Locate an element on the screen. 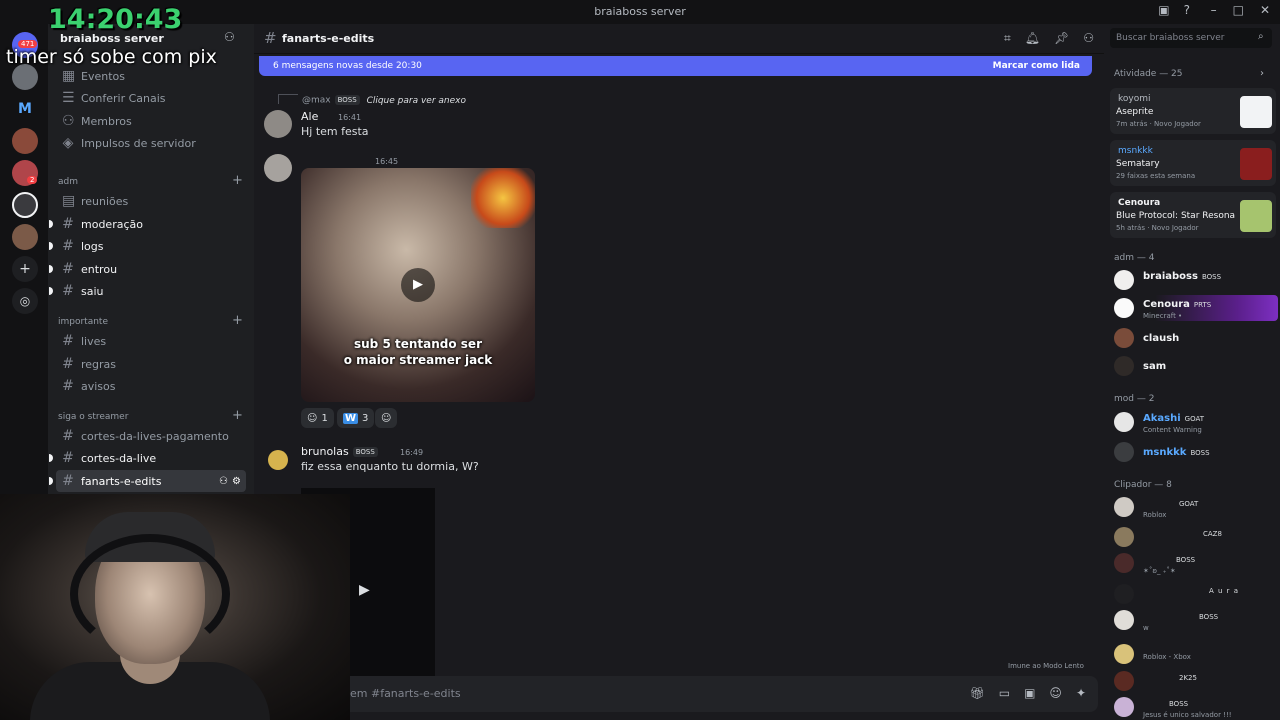 The image size is (1280, 720). gift-icon: 🎁︎ is located at coordinates (977, 693).